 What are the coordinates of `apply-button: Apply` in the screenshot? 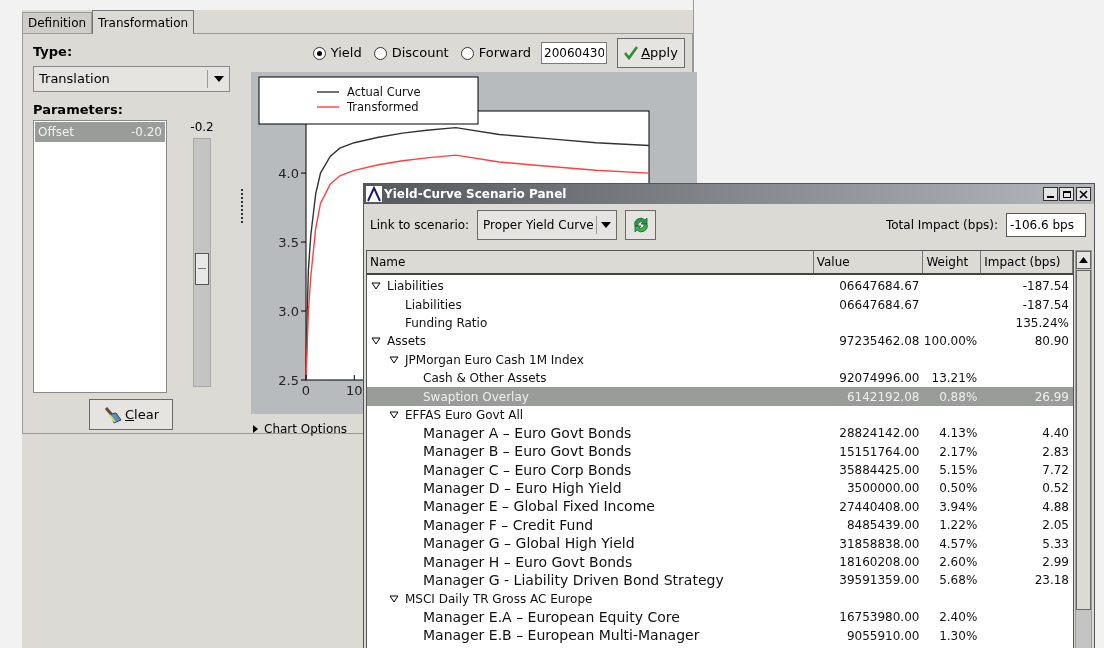 It's located at (651, 53).